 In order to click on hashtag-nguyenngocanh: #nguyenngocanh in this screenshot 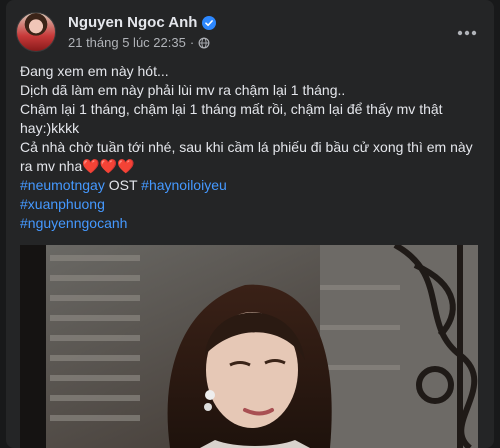, I will do `click(251, 223)`.